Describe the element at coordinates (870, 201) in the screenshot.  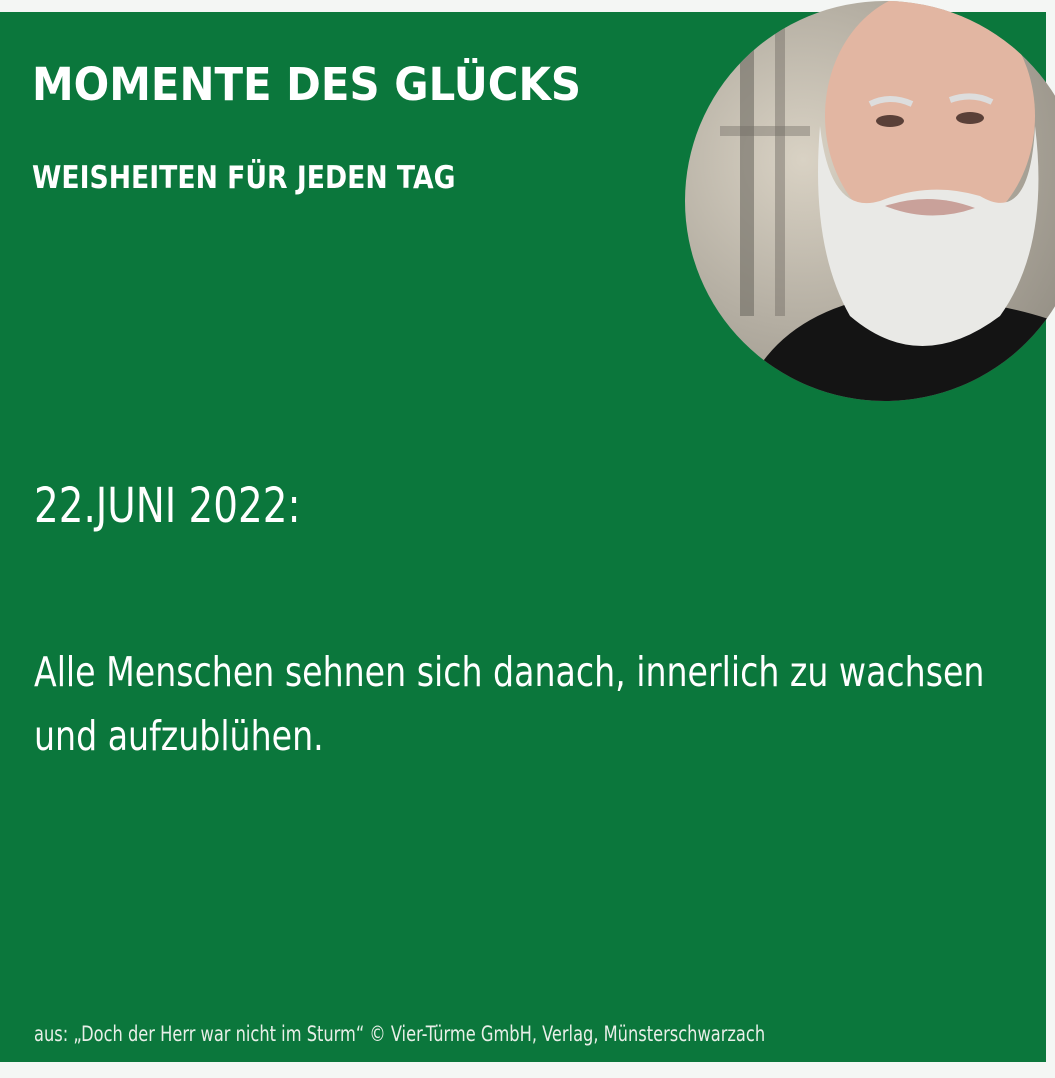
I see `portrait-photo` at that location.